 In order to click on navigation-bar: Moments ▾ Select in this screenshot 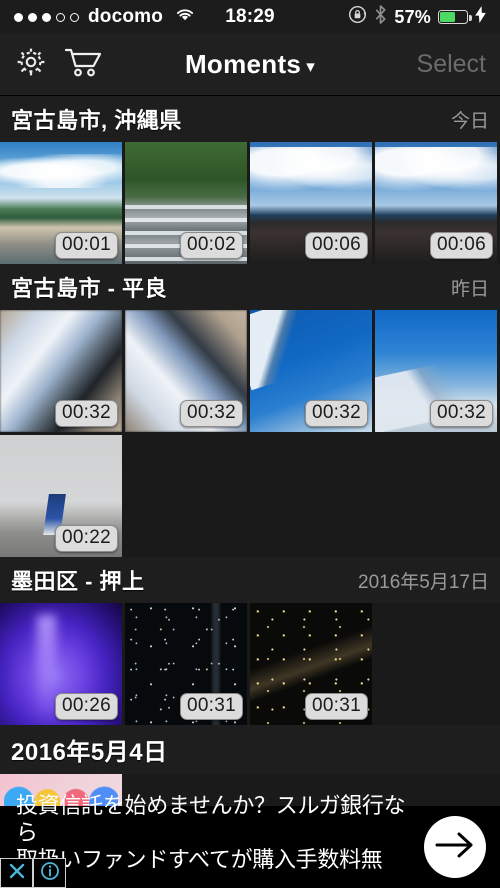, I will do `click(250, 65)`.